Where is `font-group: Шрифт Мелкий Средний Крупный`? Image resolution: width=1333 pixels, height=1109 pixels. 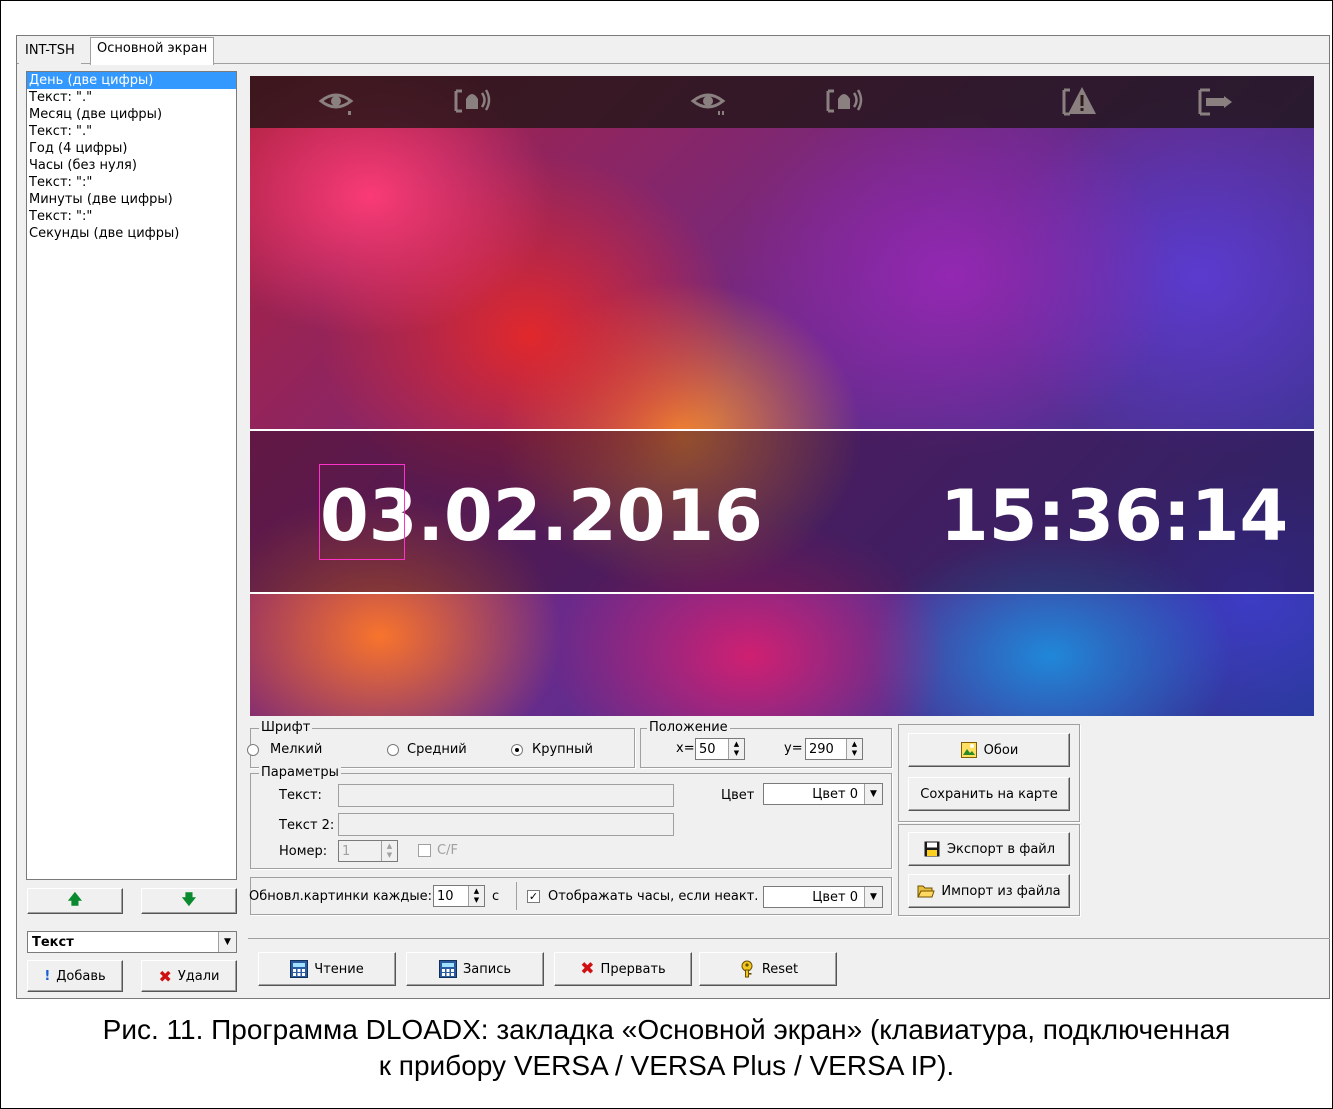 font-group: Шрифт Мелкий Средний Крупный is located at coordinates (441, 744).